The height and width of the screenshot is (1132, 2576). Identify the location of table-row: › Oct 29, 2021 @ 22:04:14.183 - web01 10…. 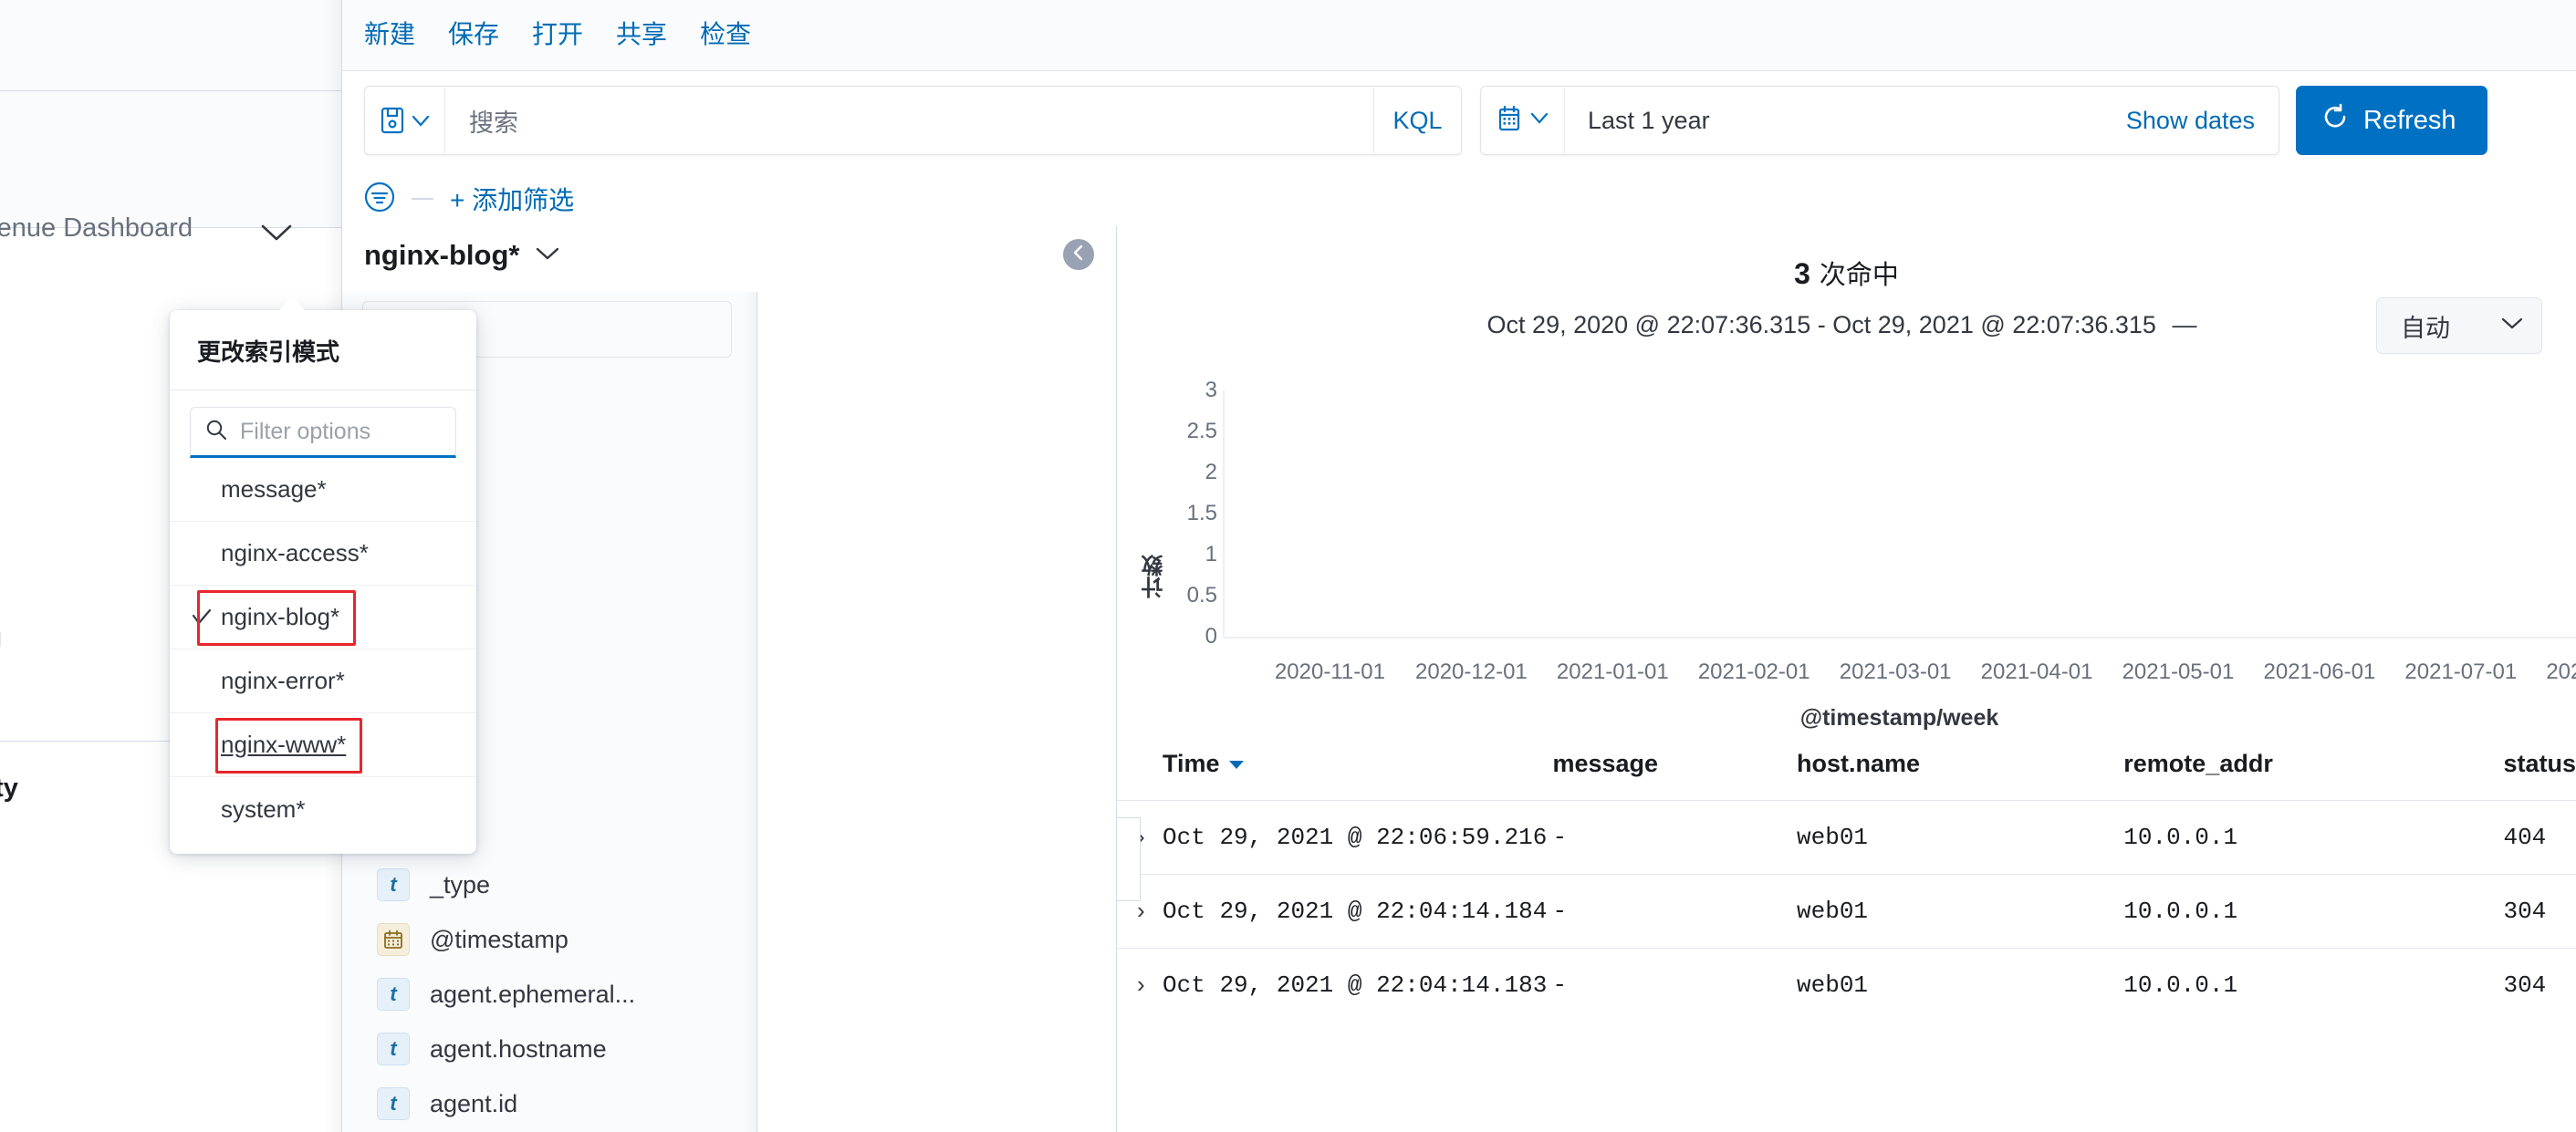
(1846, 985).